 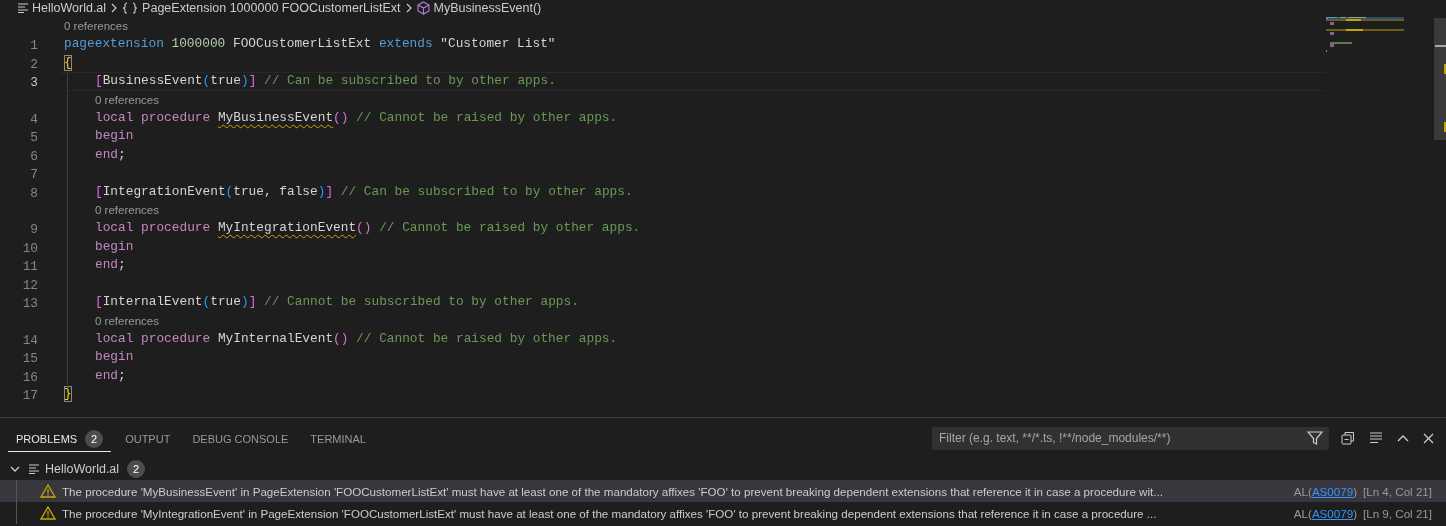 I want to click on line-number: 12, so click(x=30, y=285).